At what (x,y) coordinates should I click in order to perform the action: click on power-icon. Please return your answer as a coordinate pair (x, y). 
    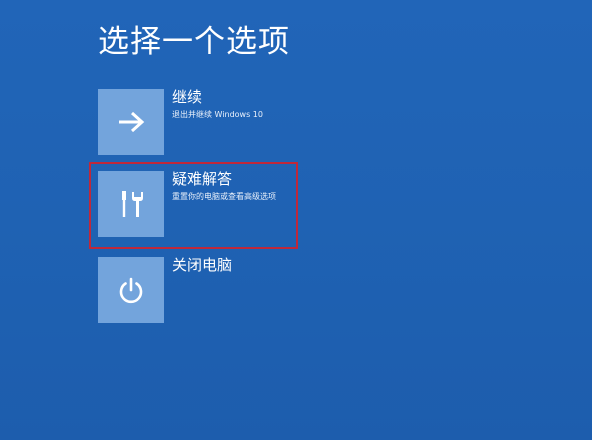
    Looking at the image, I should click on (131, 290).